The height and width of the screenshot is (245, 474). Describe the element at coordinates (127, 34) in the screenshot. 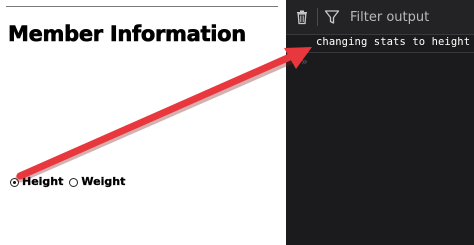

I see `page-title: Member Information` at that location.